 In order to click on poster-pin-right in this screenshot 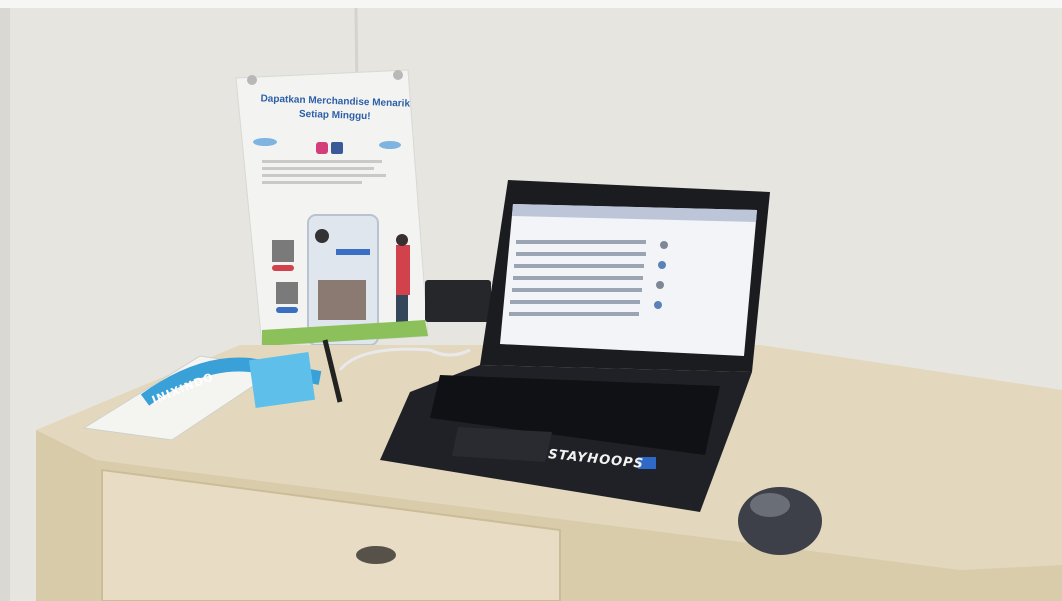, I will do `click(398, 75)`.